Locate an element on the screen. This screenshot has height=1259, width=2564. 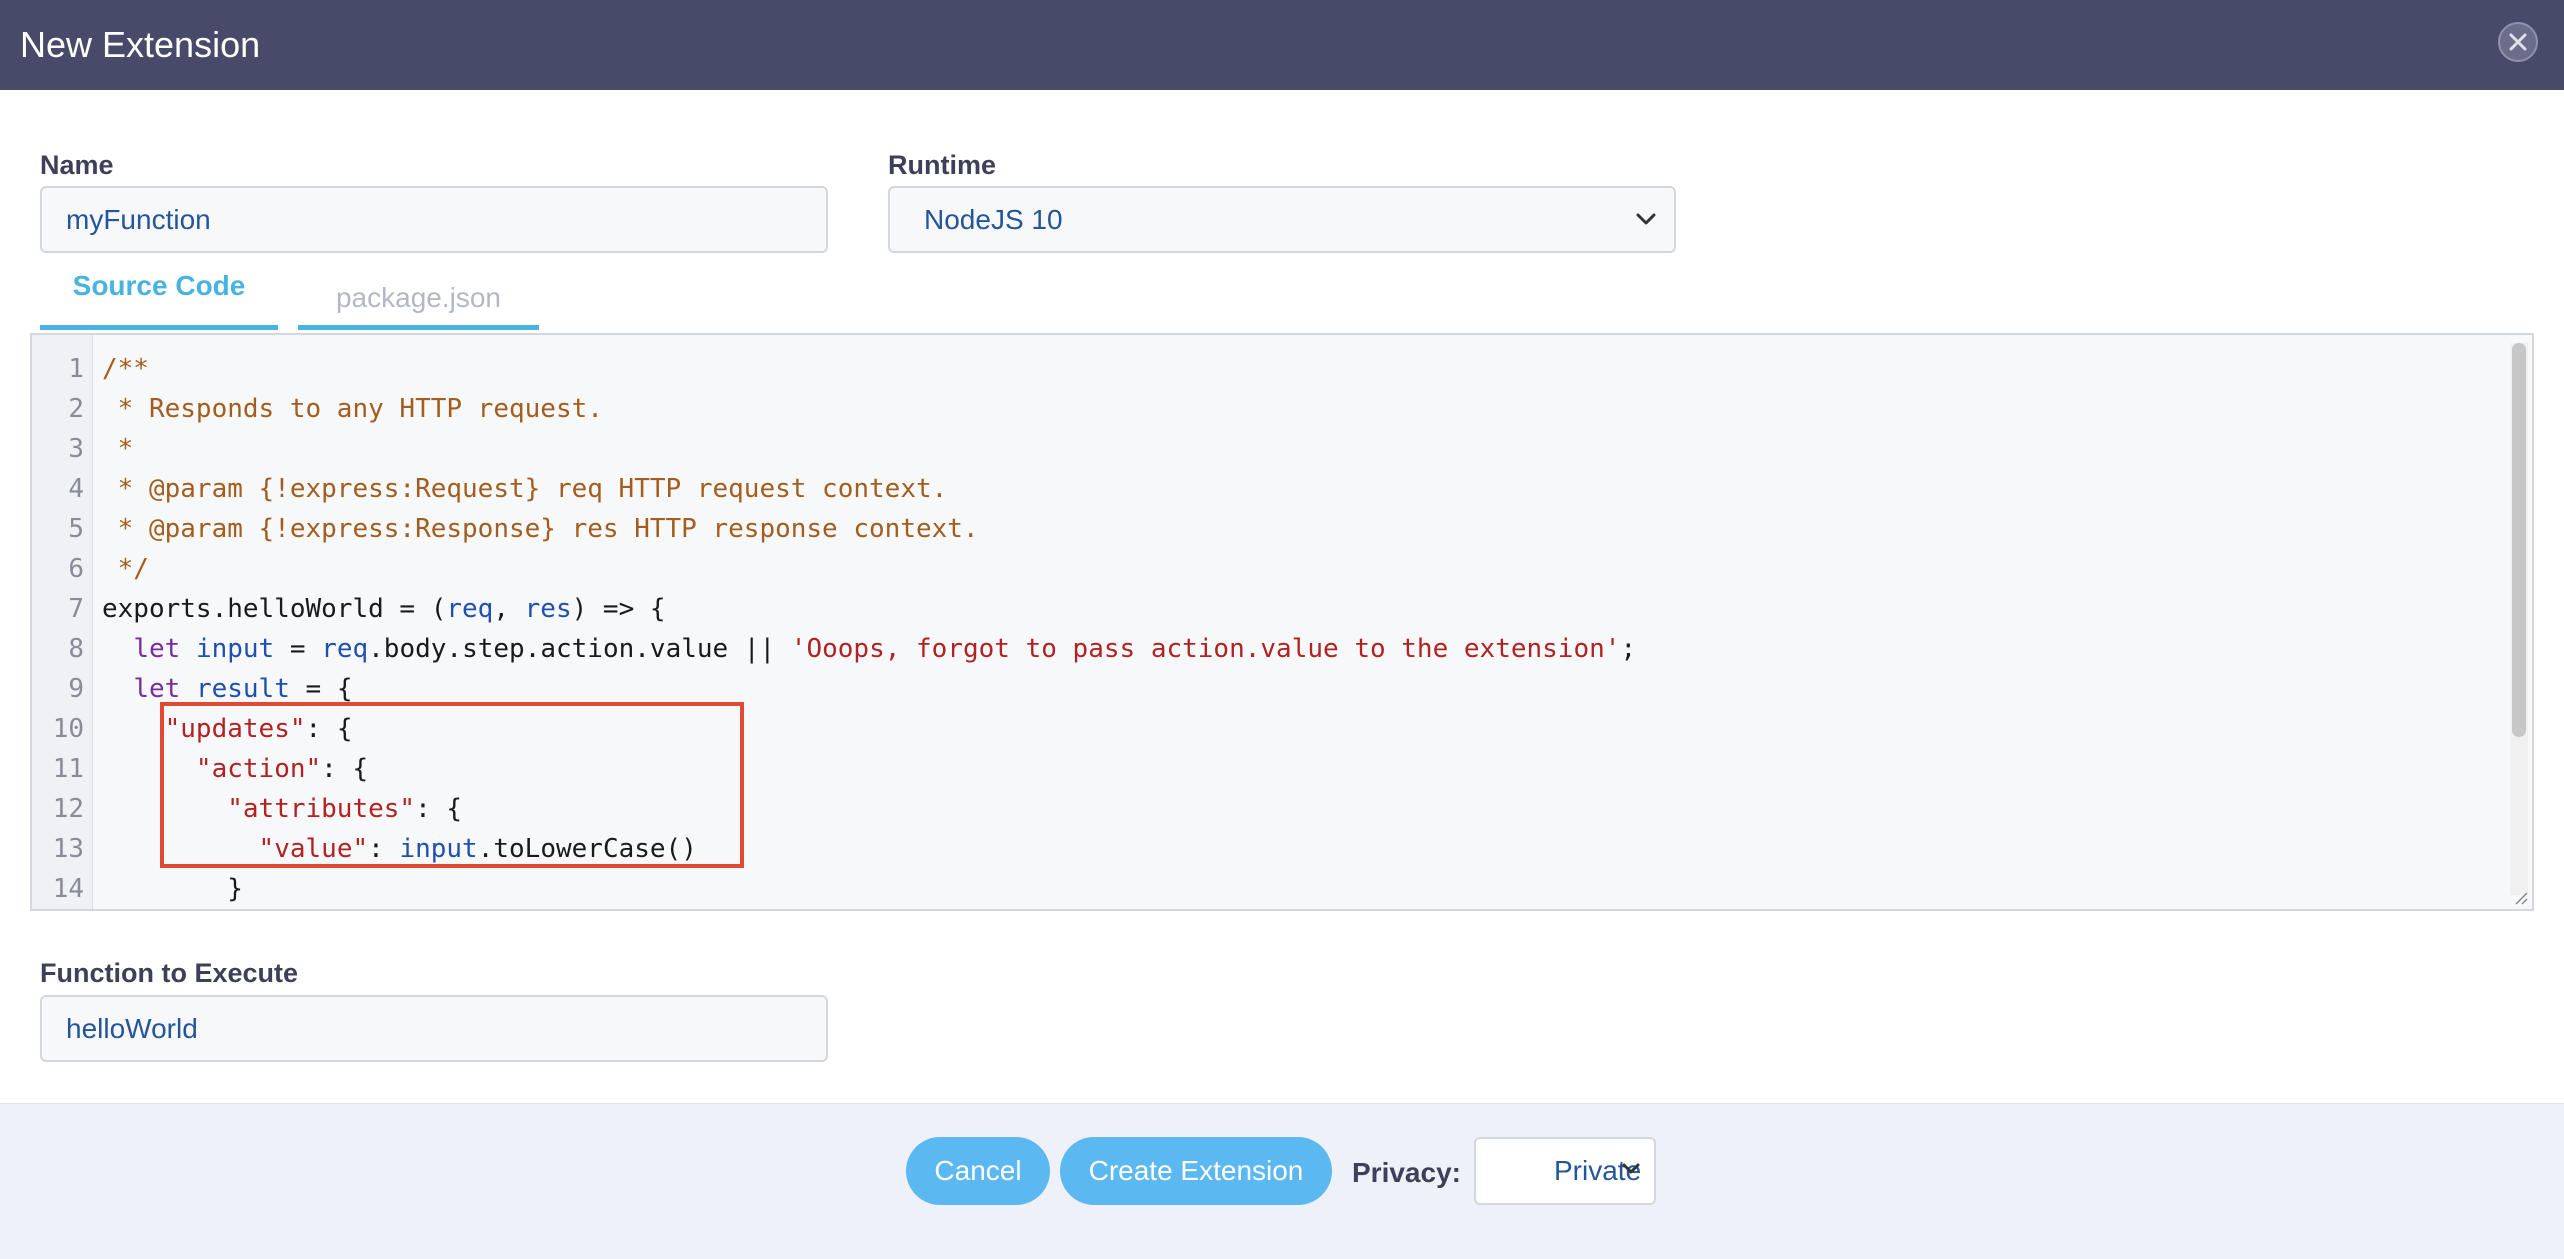
tab-source-code-underline is located at coordinates (159, 327).